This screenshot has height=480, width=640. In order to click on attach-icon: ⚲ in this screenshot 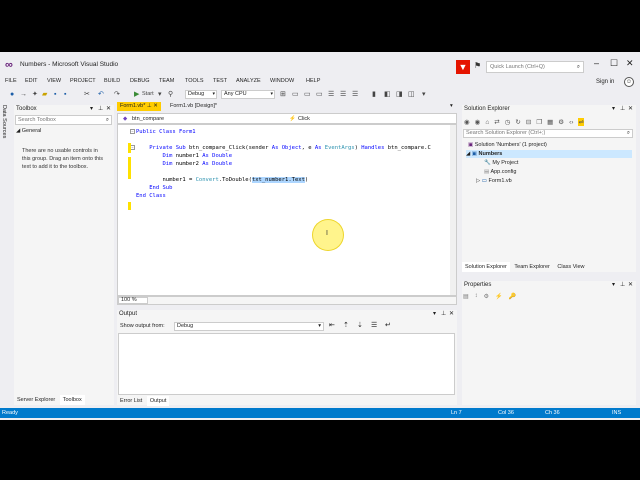, I will do `click(170, 94)`.